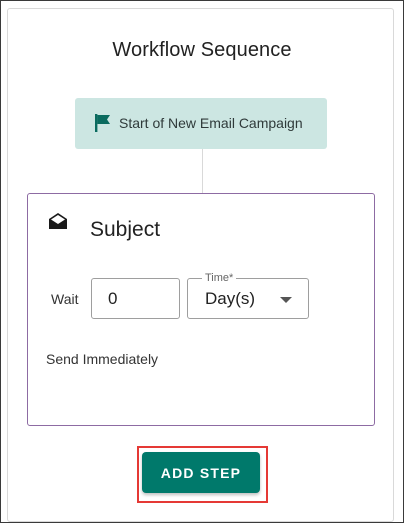  I want to click on wait-input: 0, so click(135, 298).